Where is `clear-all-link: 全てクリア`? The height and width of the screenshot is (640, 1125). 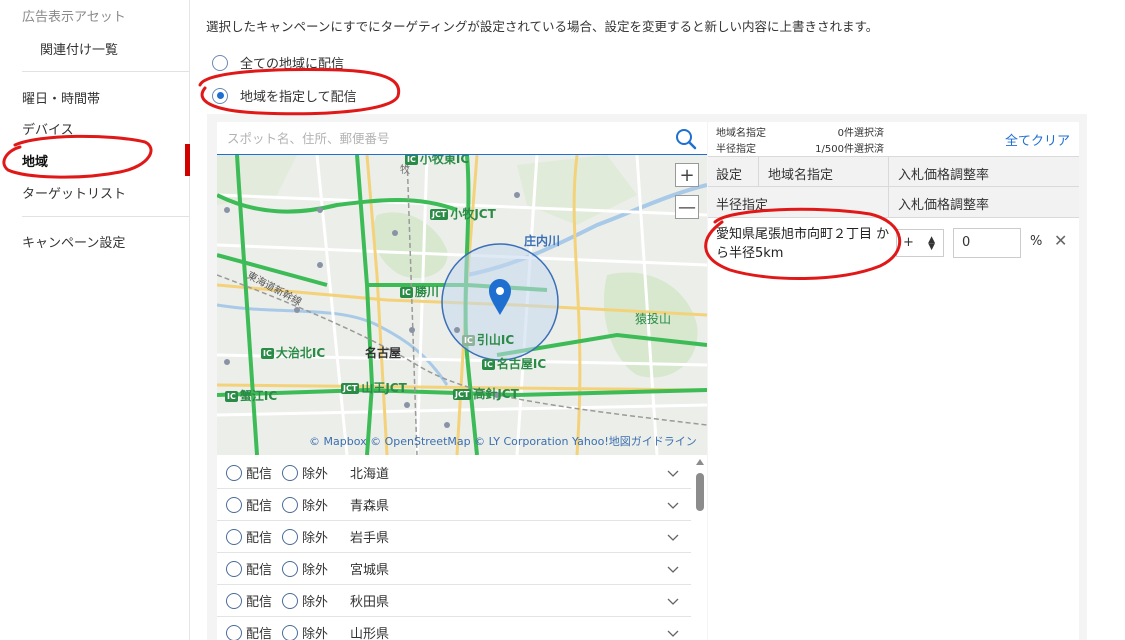
clear-all-link: 全てクリア is located at coordinates (1037, 139).